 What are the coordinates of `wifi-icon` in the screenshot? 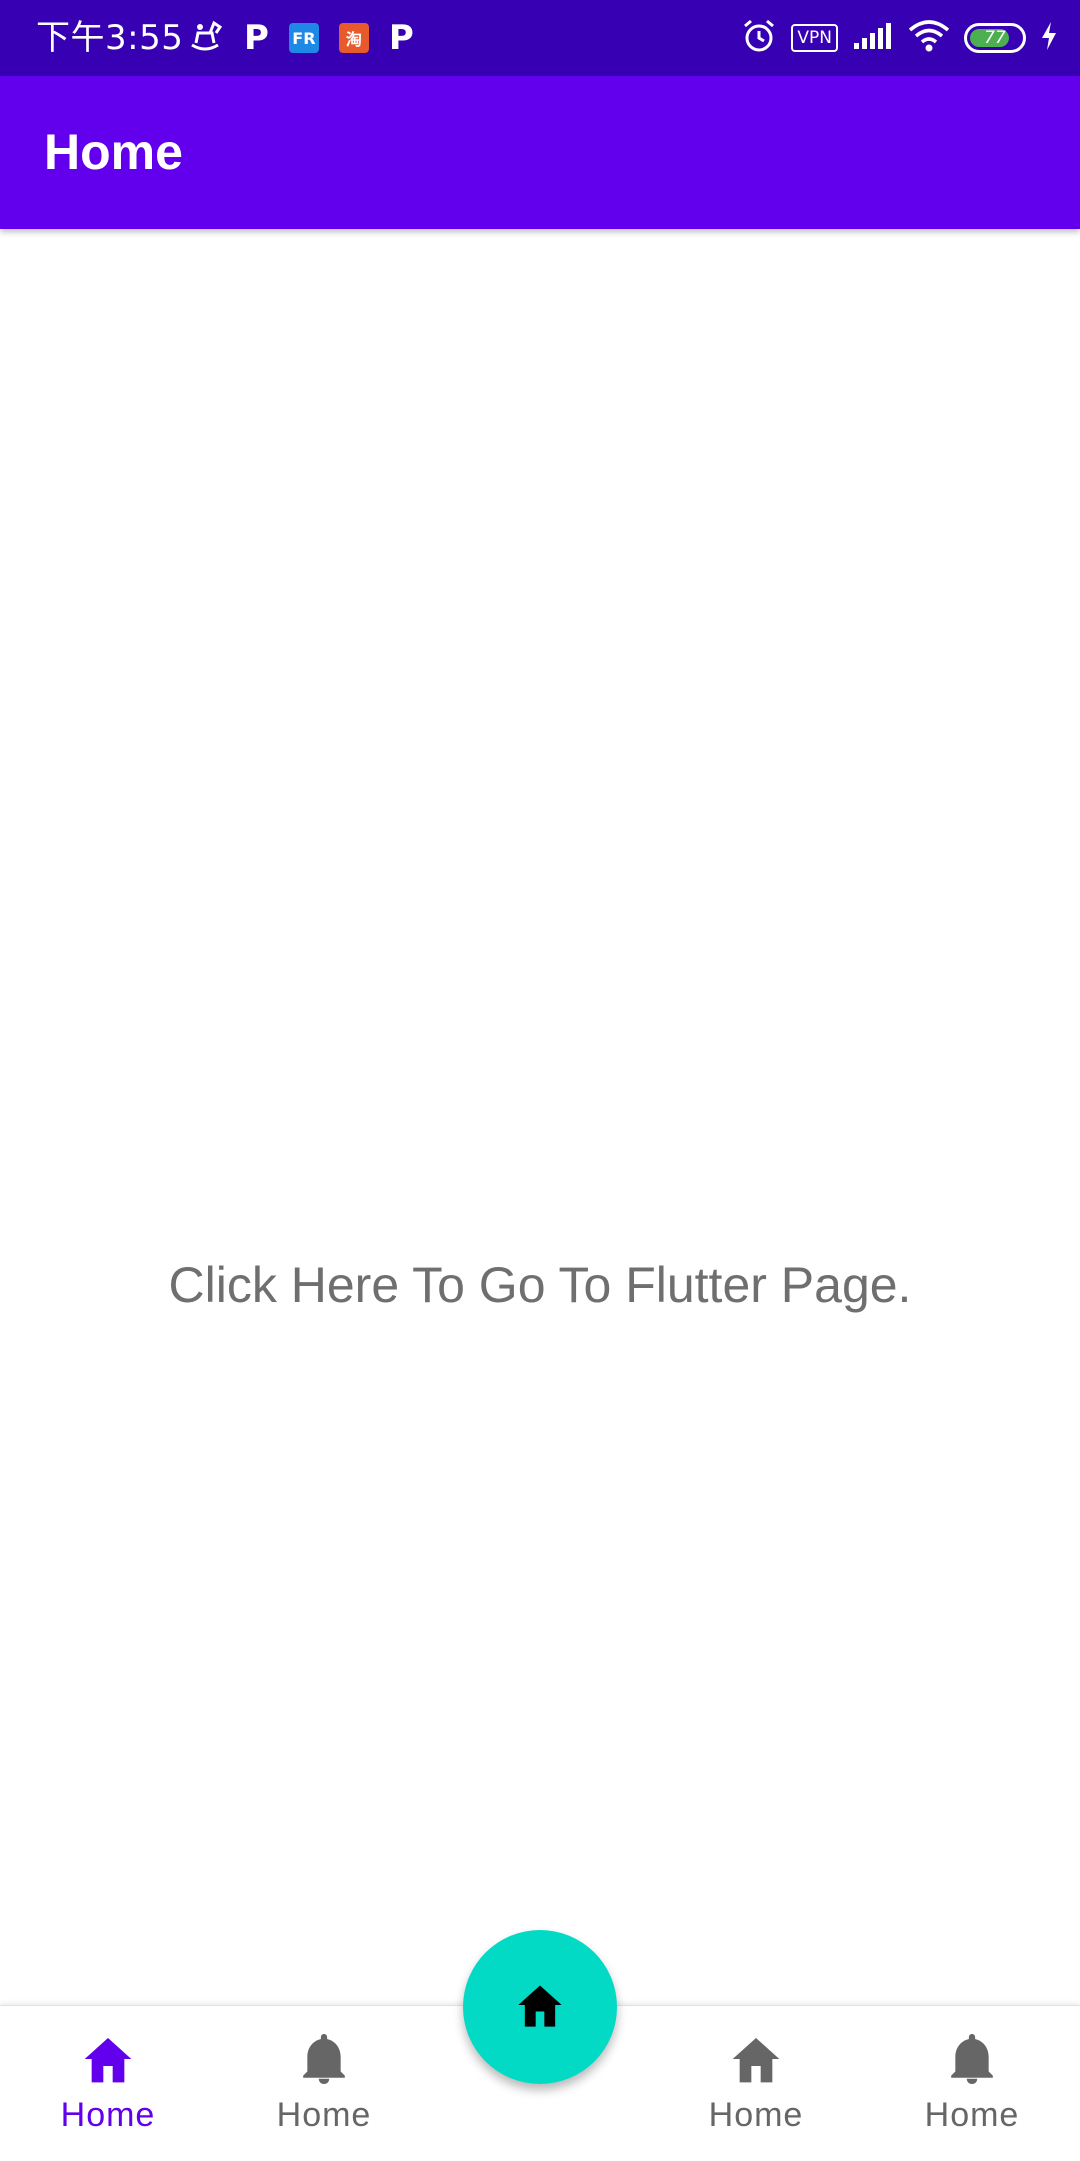 It's located at (929, 38).